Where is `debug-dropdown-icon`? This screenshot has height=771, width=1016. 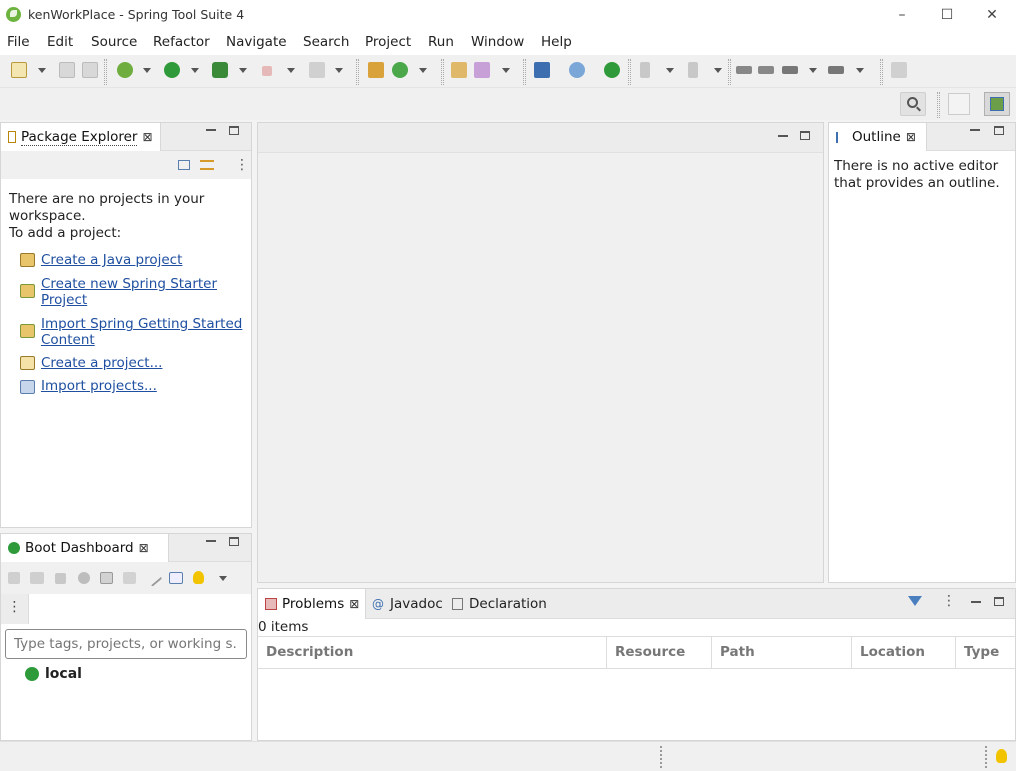 debug-dropdown-icon is located at coordinates (147, 70).